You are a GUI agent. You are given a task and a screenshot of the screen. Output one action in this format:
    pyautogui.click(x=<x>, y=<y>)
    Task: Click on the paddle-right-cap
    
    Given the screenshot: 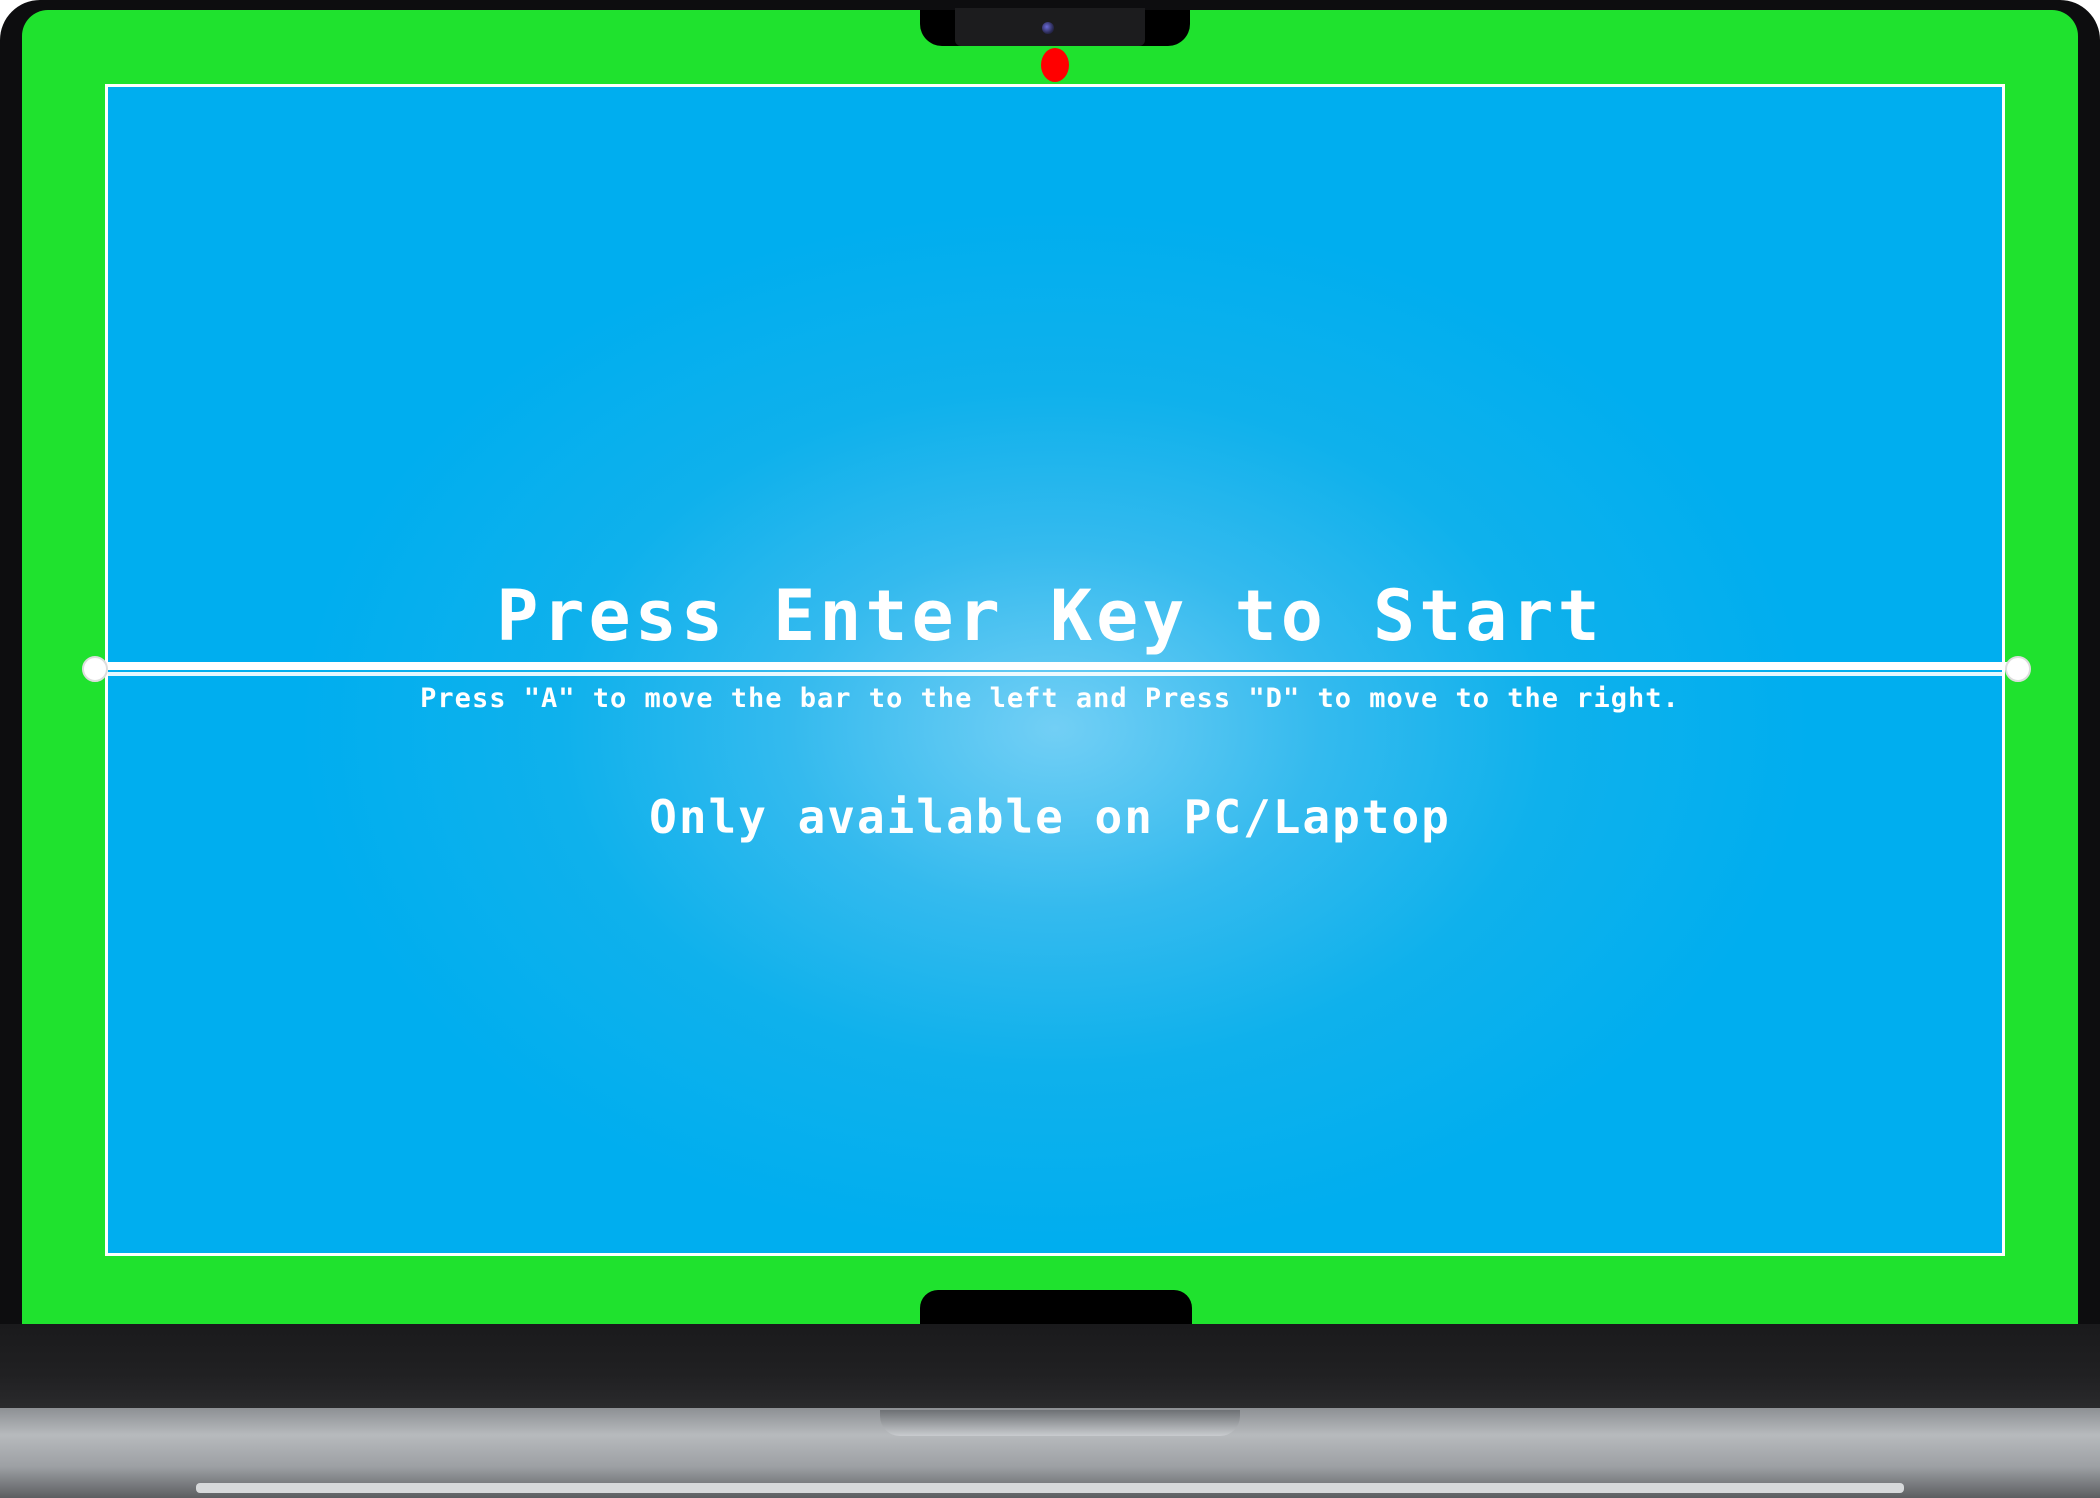 What is the action you would take?
    pyautogui.click(x=2018, y=669)
    